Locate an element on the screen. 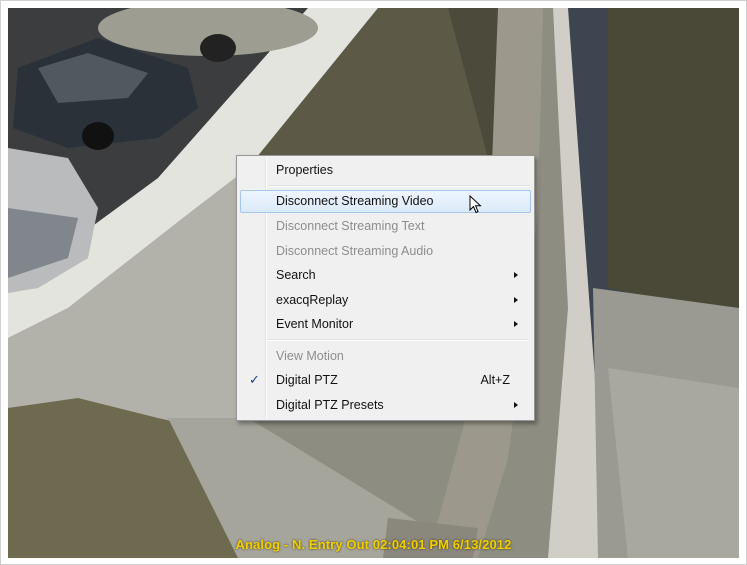 This screenshot has height=565, width=747. menu-item-label: Properties is located at coordinates (304, 170).